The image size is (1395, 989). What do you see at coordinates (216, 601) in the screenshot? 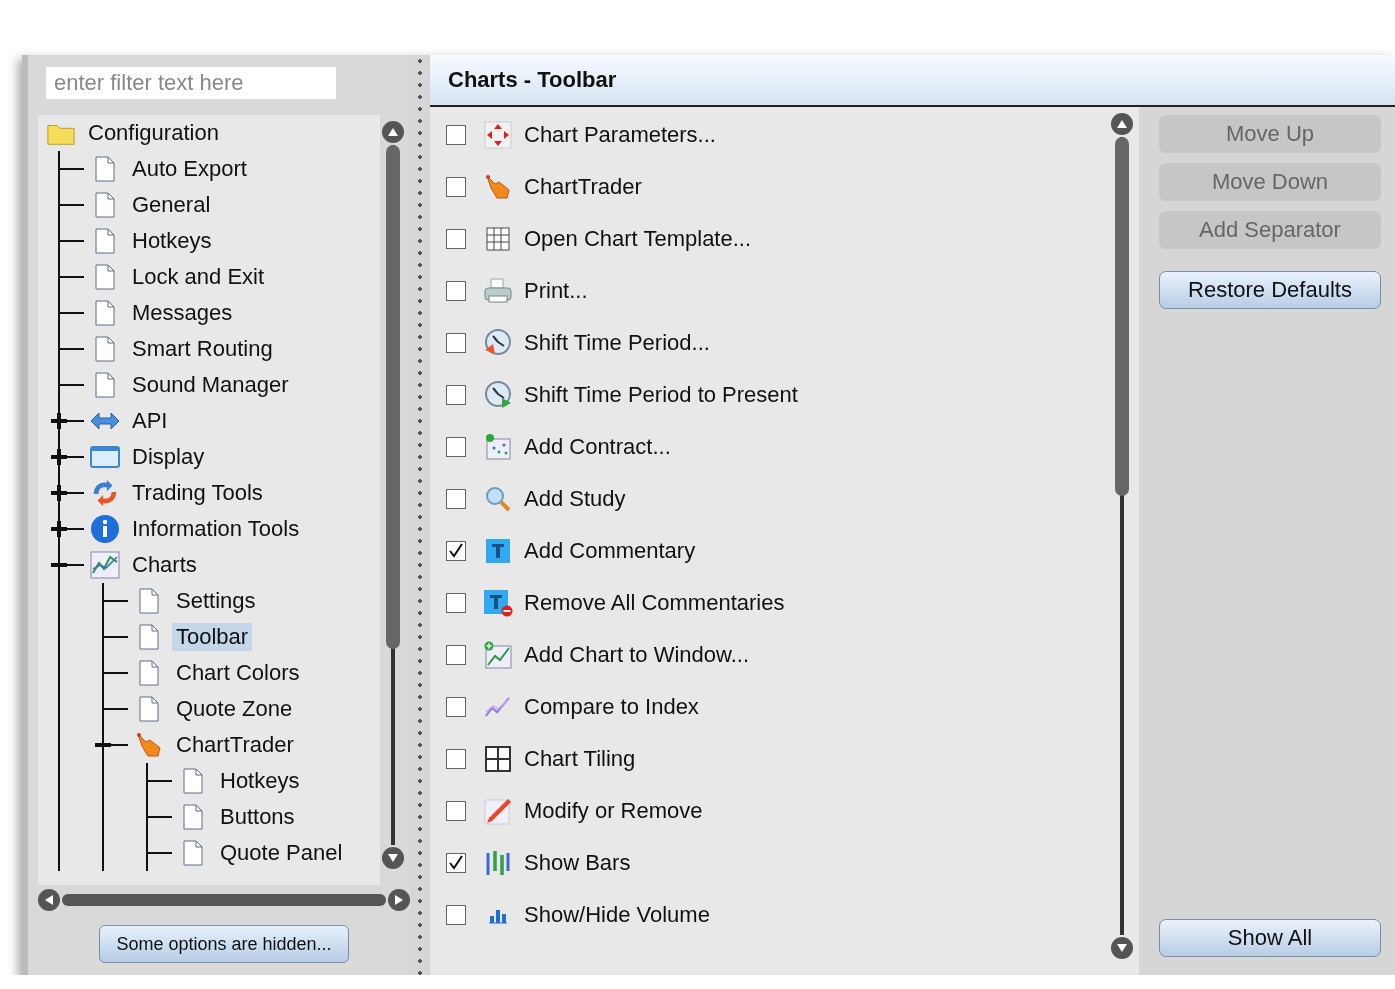
I see `tree-item: Settings` at bounding box center [216, 601].